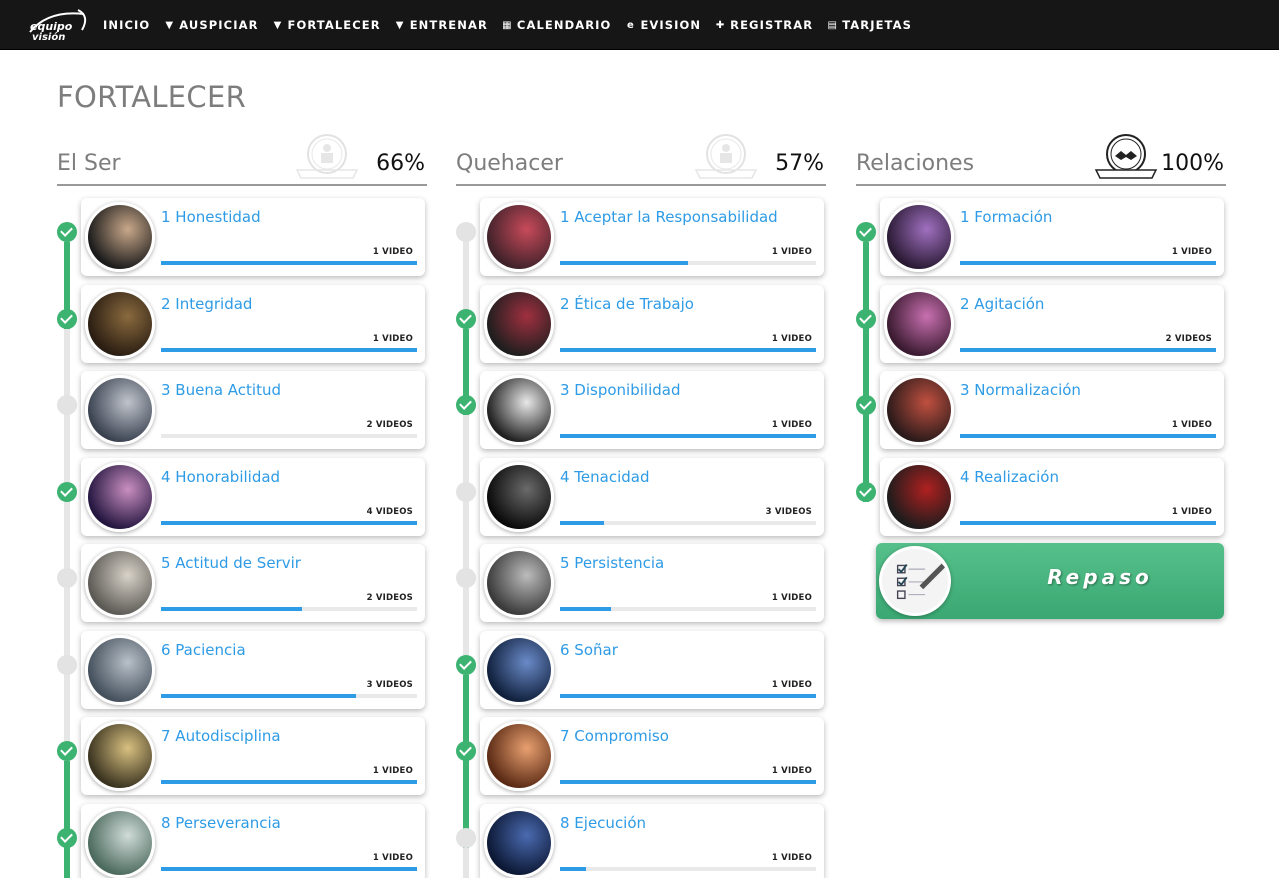 Image resolution: width=1279 pixels, height=878 pixels. What do you see at coordinates (441, 25) in the screenshot?
I see `nav-item-entrenar: ▼ ENTRENAR` at bounding box center [441, 25].